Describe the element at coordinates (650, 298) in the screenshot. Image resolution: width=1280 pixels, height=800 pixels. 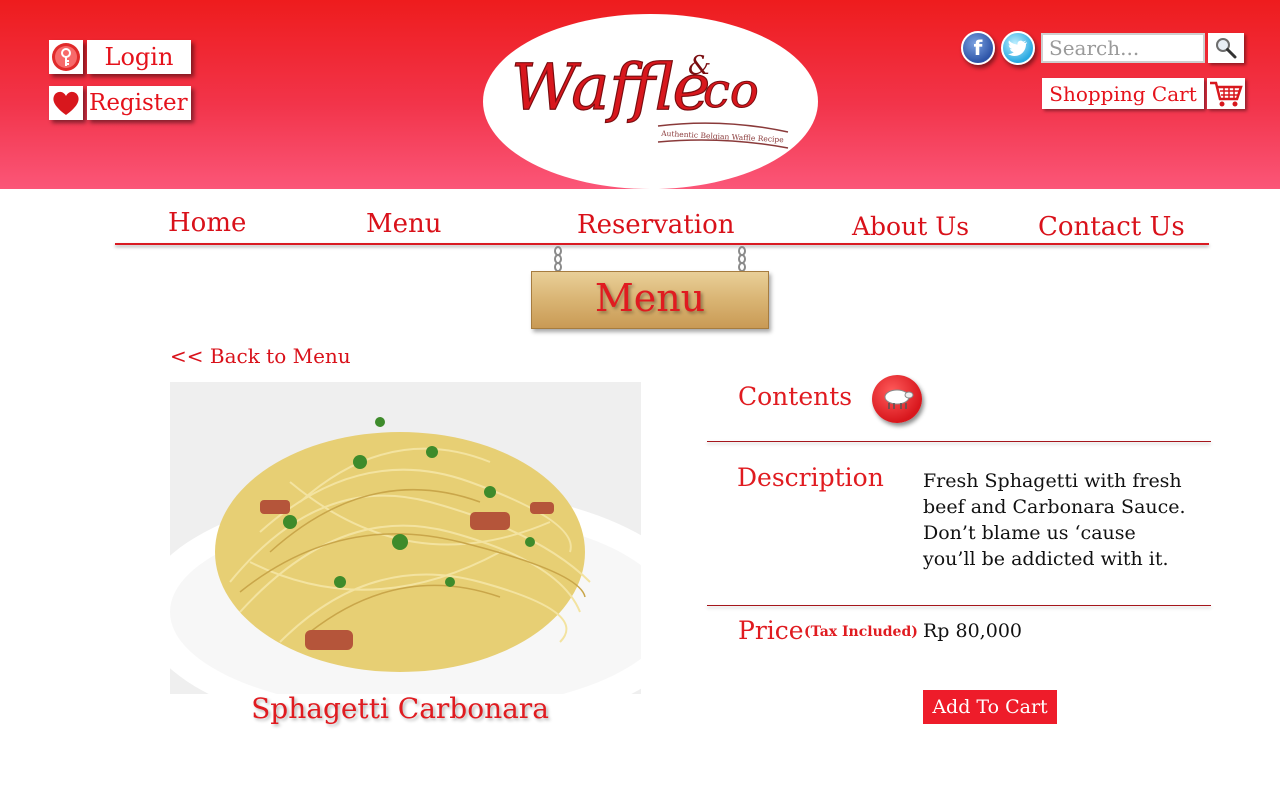
I see `page-title: Menu` at that location.